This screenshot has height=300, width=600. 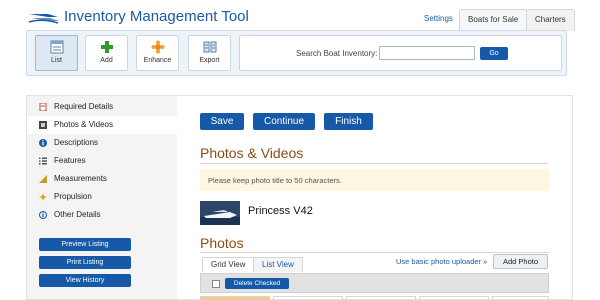 What do you see at coordinates (374, 283) in the screenshot?
I see `photo-grid-header: Delete Checked` at bounding box center [374, 283].